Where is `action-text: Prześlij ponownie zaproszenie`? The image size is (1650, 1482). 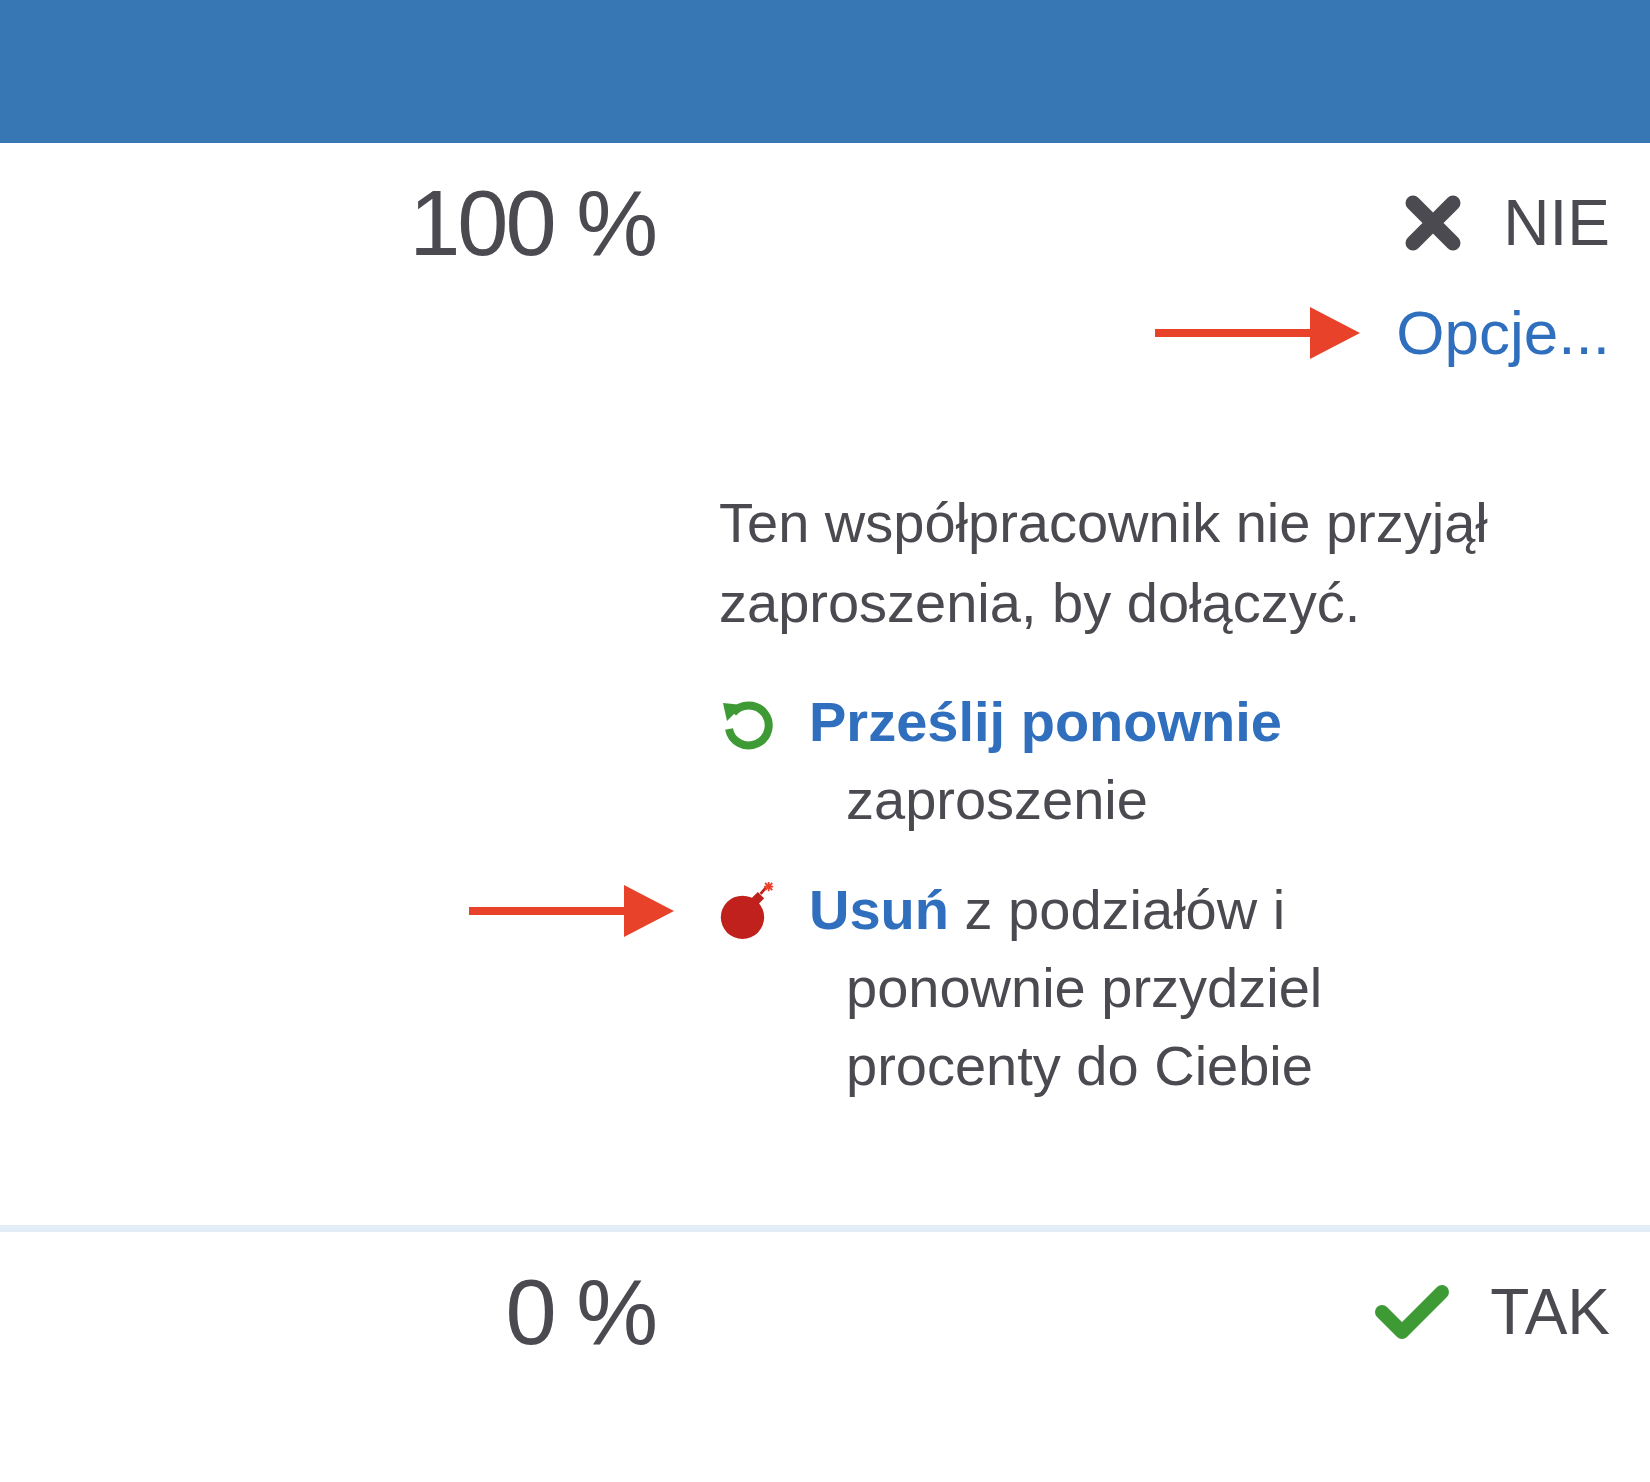 action-text: Prześlij ponownie zaproszenie is located at coordinates (1046, 761).